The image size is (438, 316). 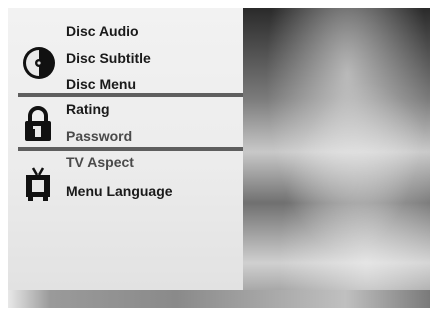 I want to click on padlock-icon, so click(x=38, y=123).